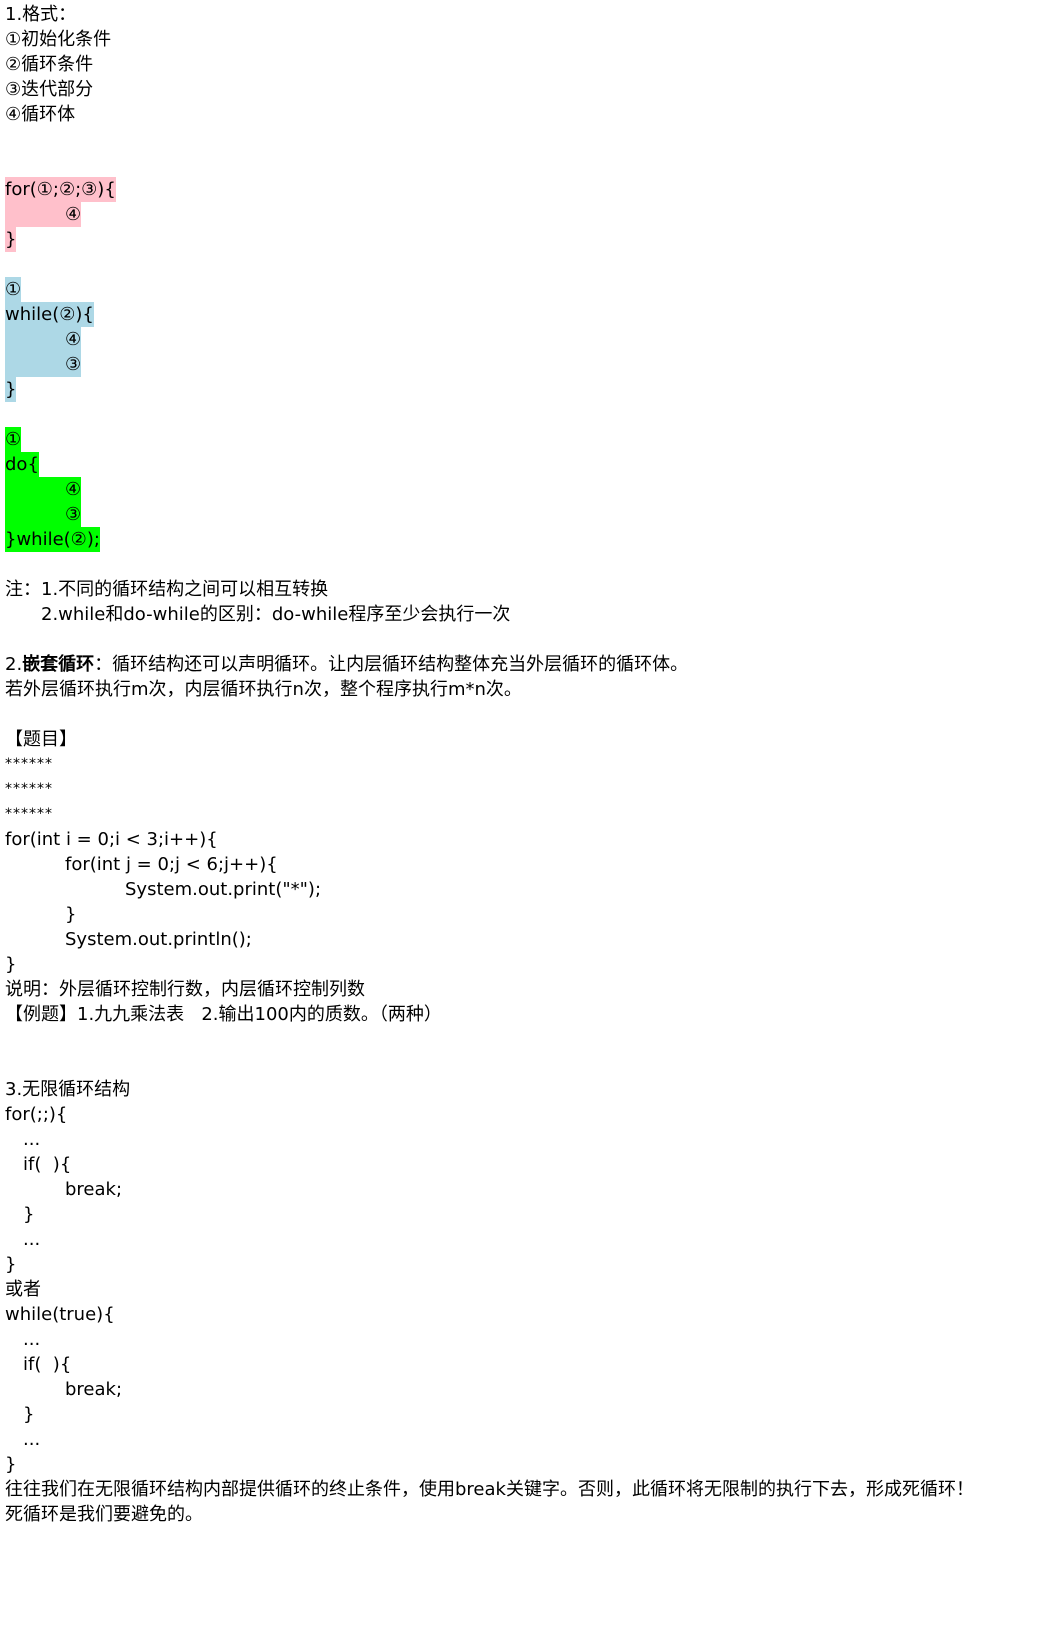  What do you see at coordinates (22, 464) in the screenshot?
I see `do-code-text: do{` at bounding box center [22, 464].